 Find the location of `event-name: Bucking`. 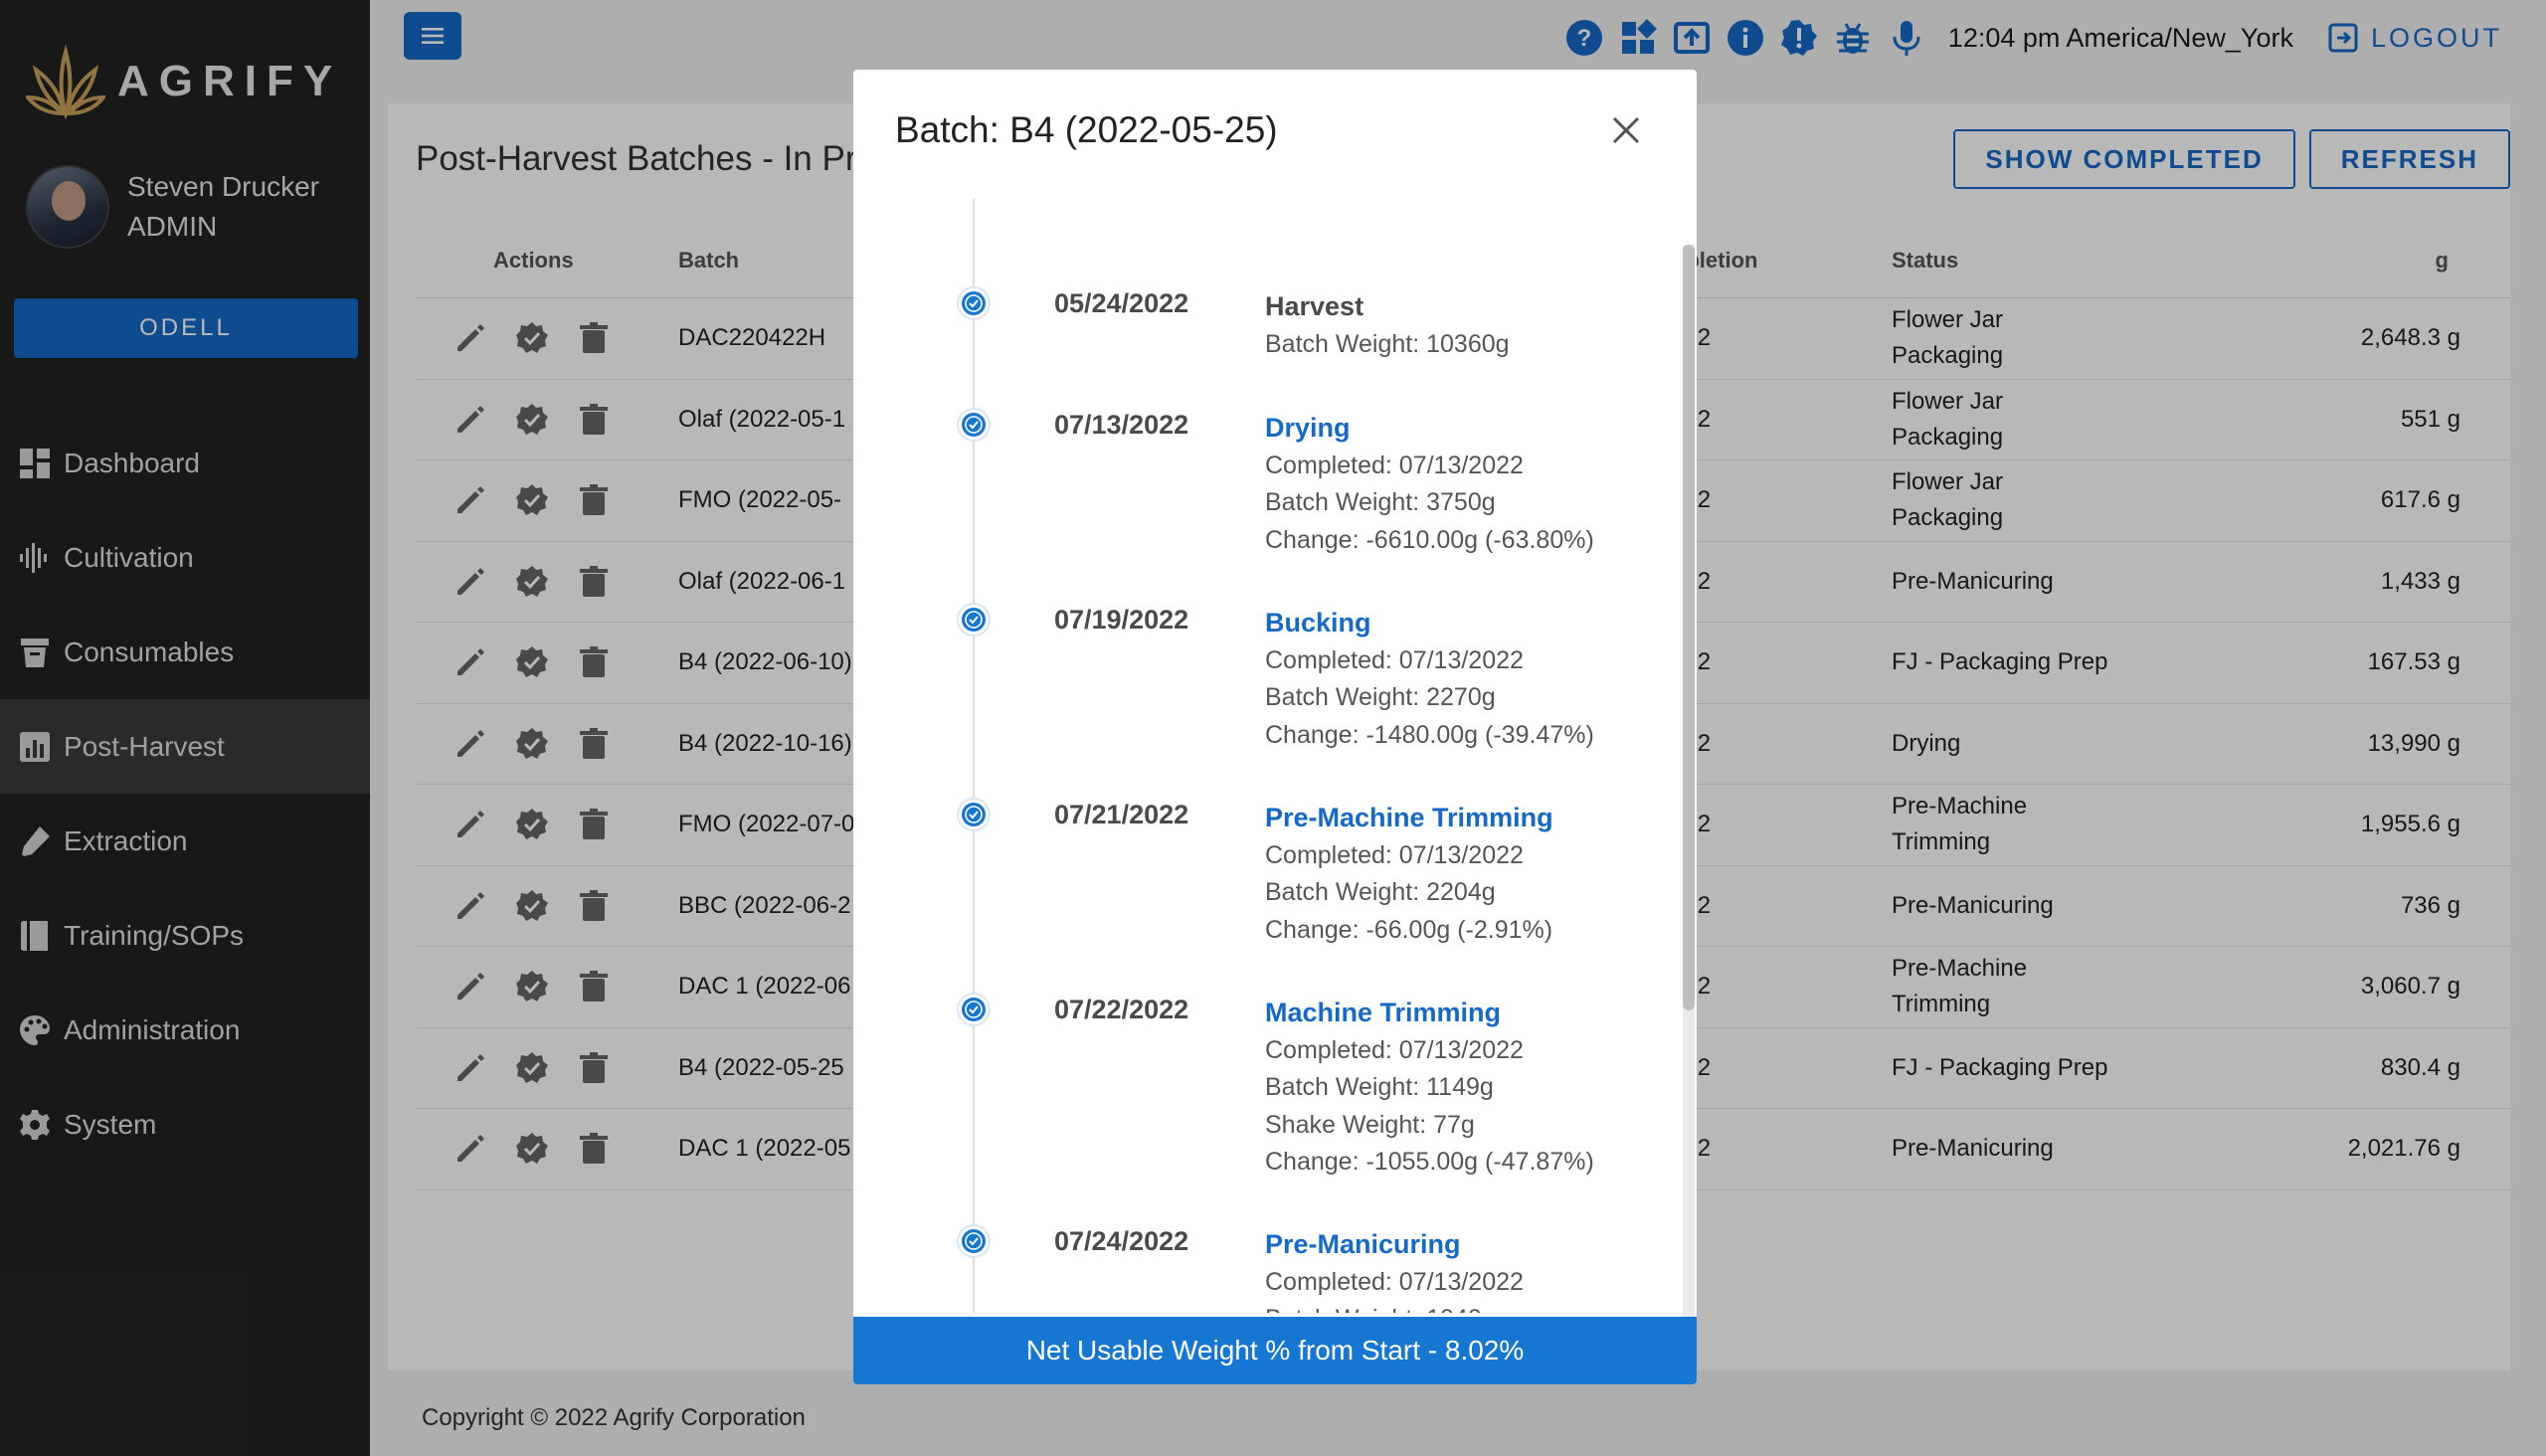

event-name: Bucking is located at coordinates (1429, 623).